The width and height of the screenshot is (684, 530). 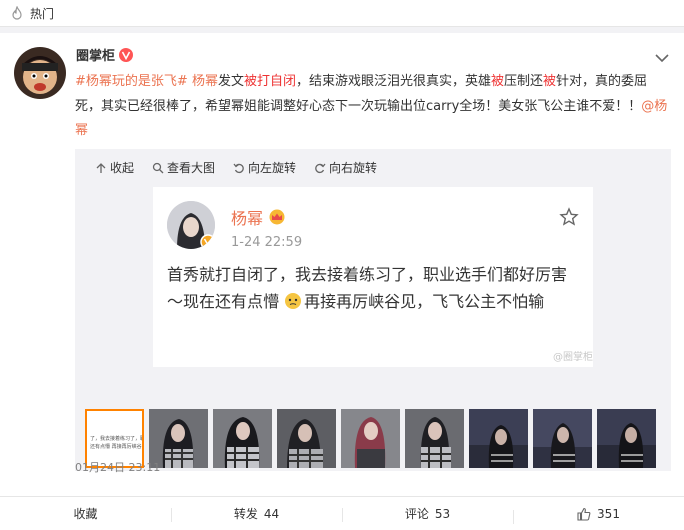 I want to click on magnifier-icon, so click(x=158, y=168).